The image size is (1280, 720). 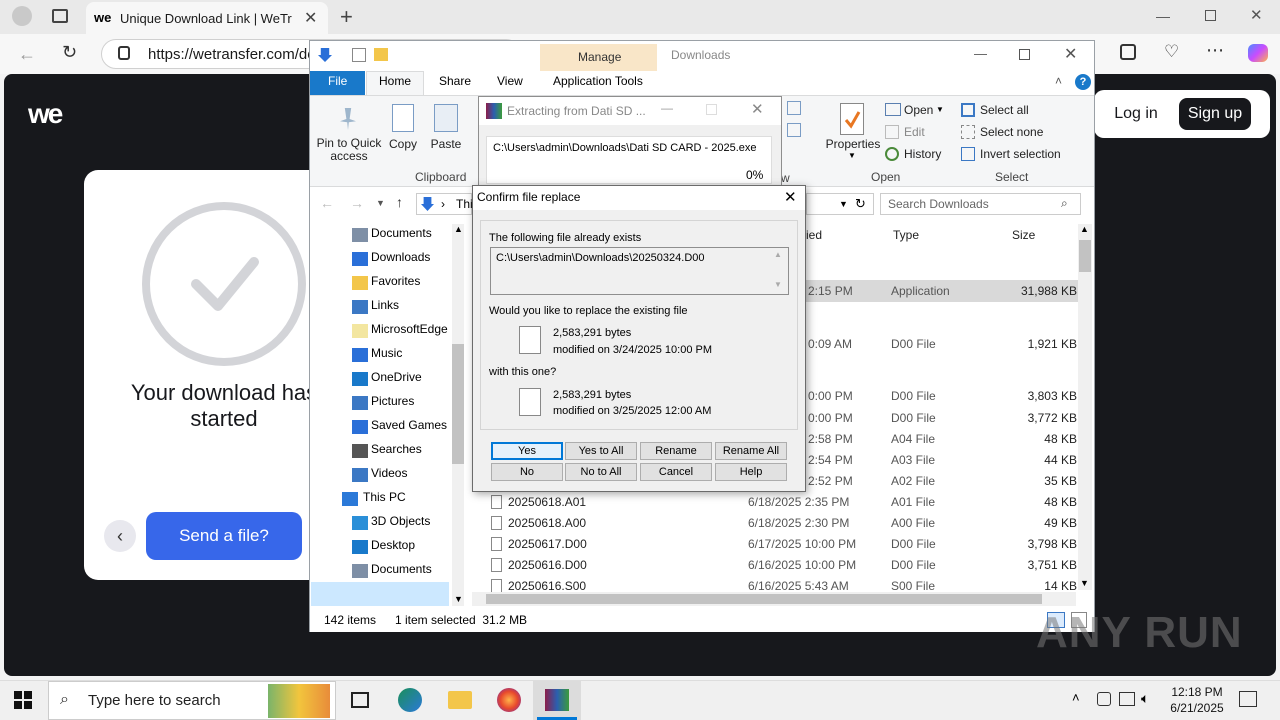 I want to click on close-tab-icon: ✕, so click(x=310, y=18).